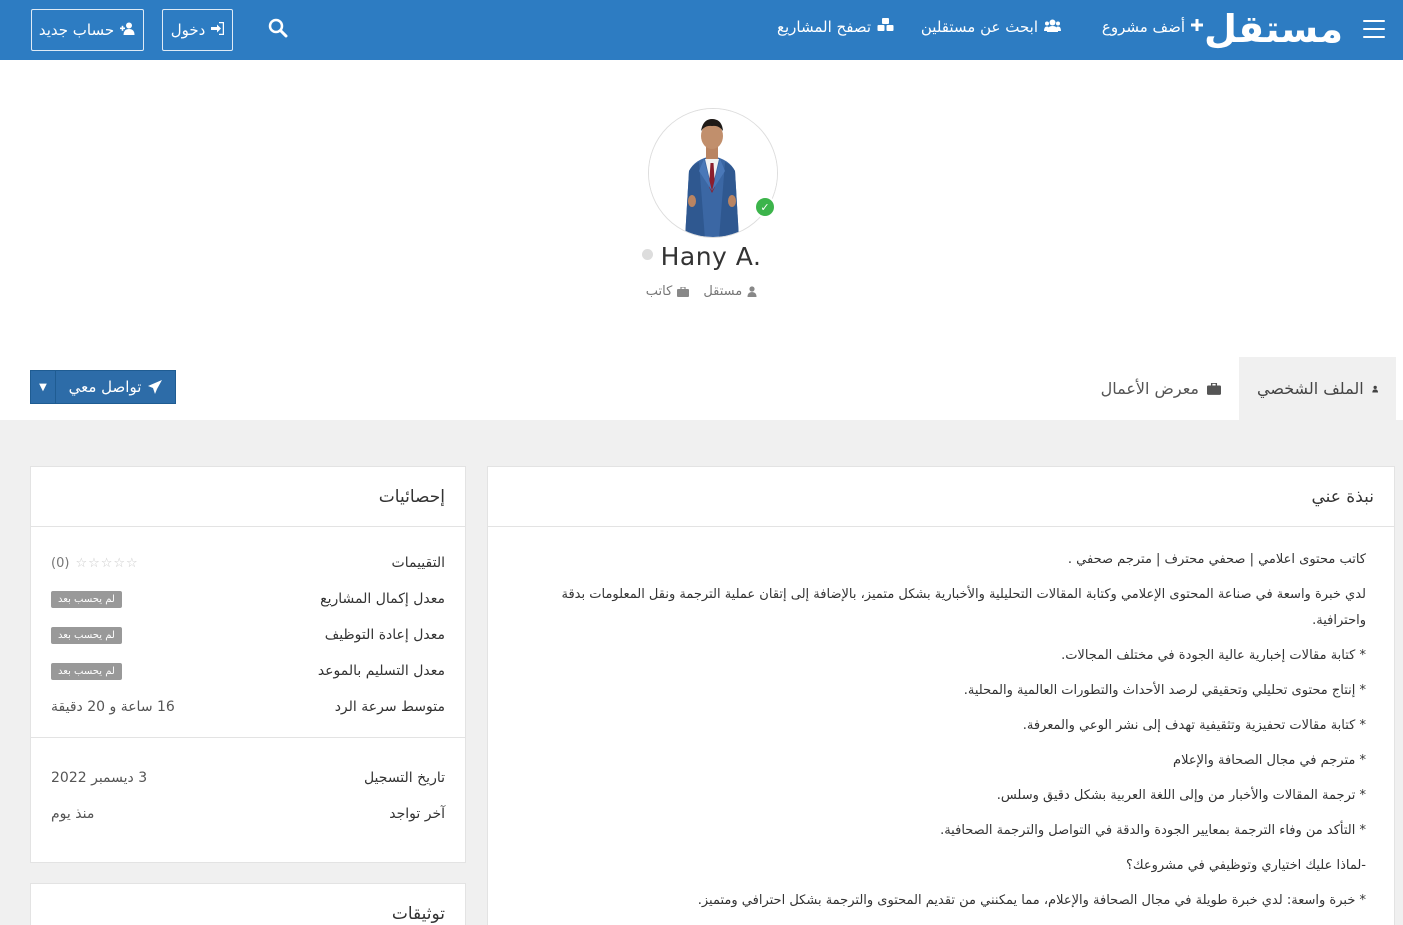  I want to click on contact-me-button: تواصل معي ▼, so click(103, 387).